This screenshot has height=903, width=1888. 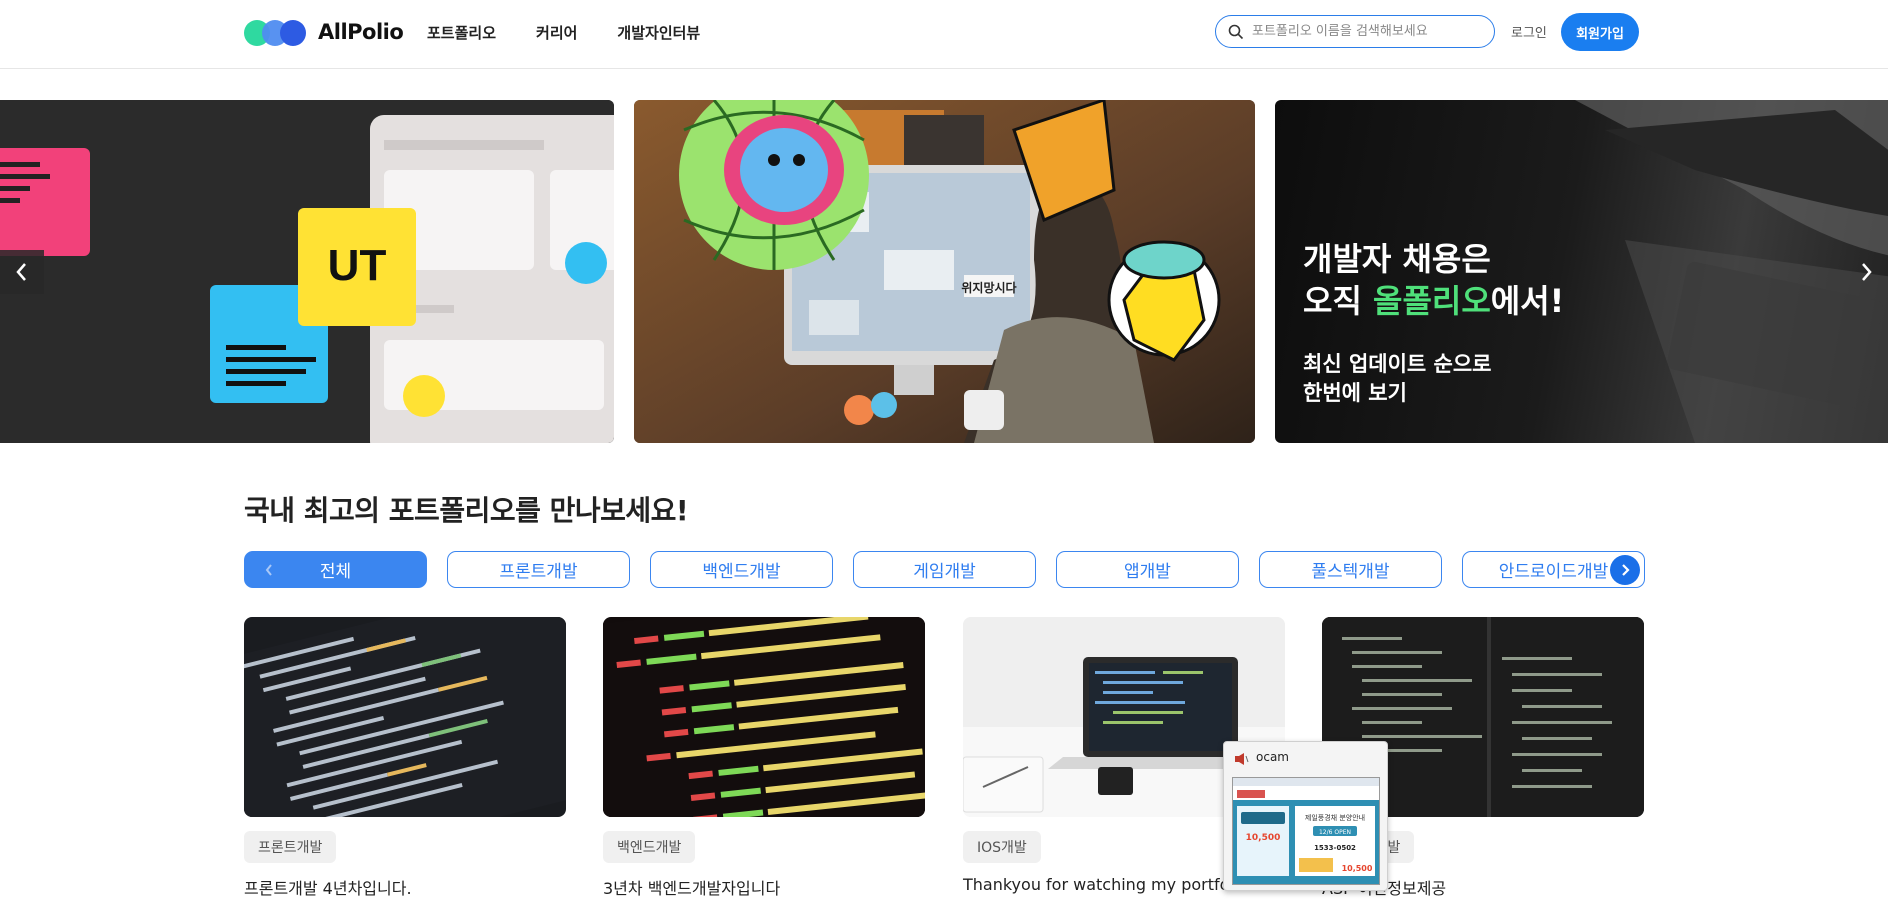 I want to click on chip-all: 전체, so click(x=335, y=569).